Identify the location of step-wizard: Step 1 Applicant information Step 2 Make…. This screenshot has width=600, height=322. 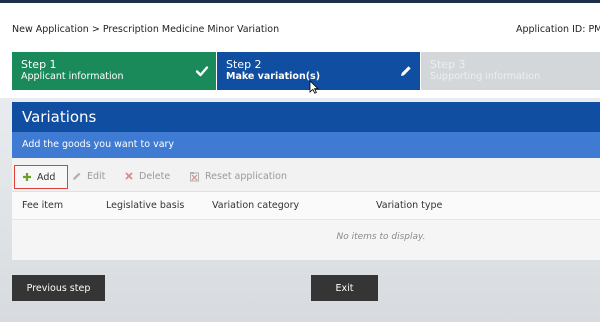
(306, 71).